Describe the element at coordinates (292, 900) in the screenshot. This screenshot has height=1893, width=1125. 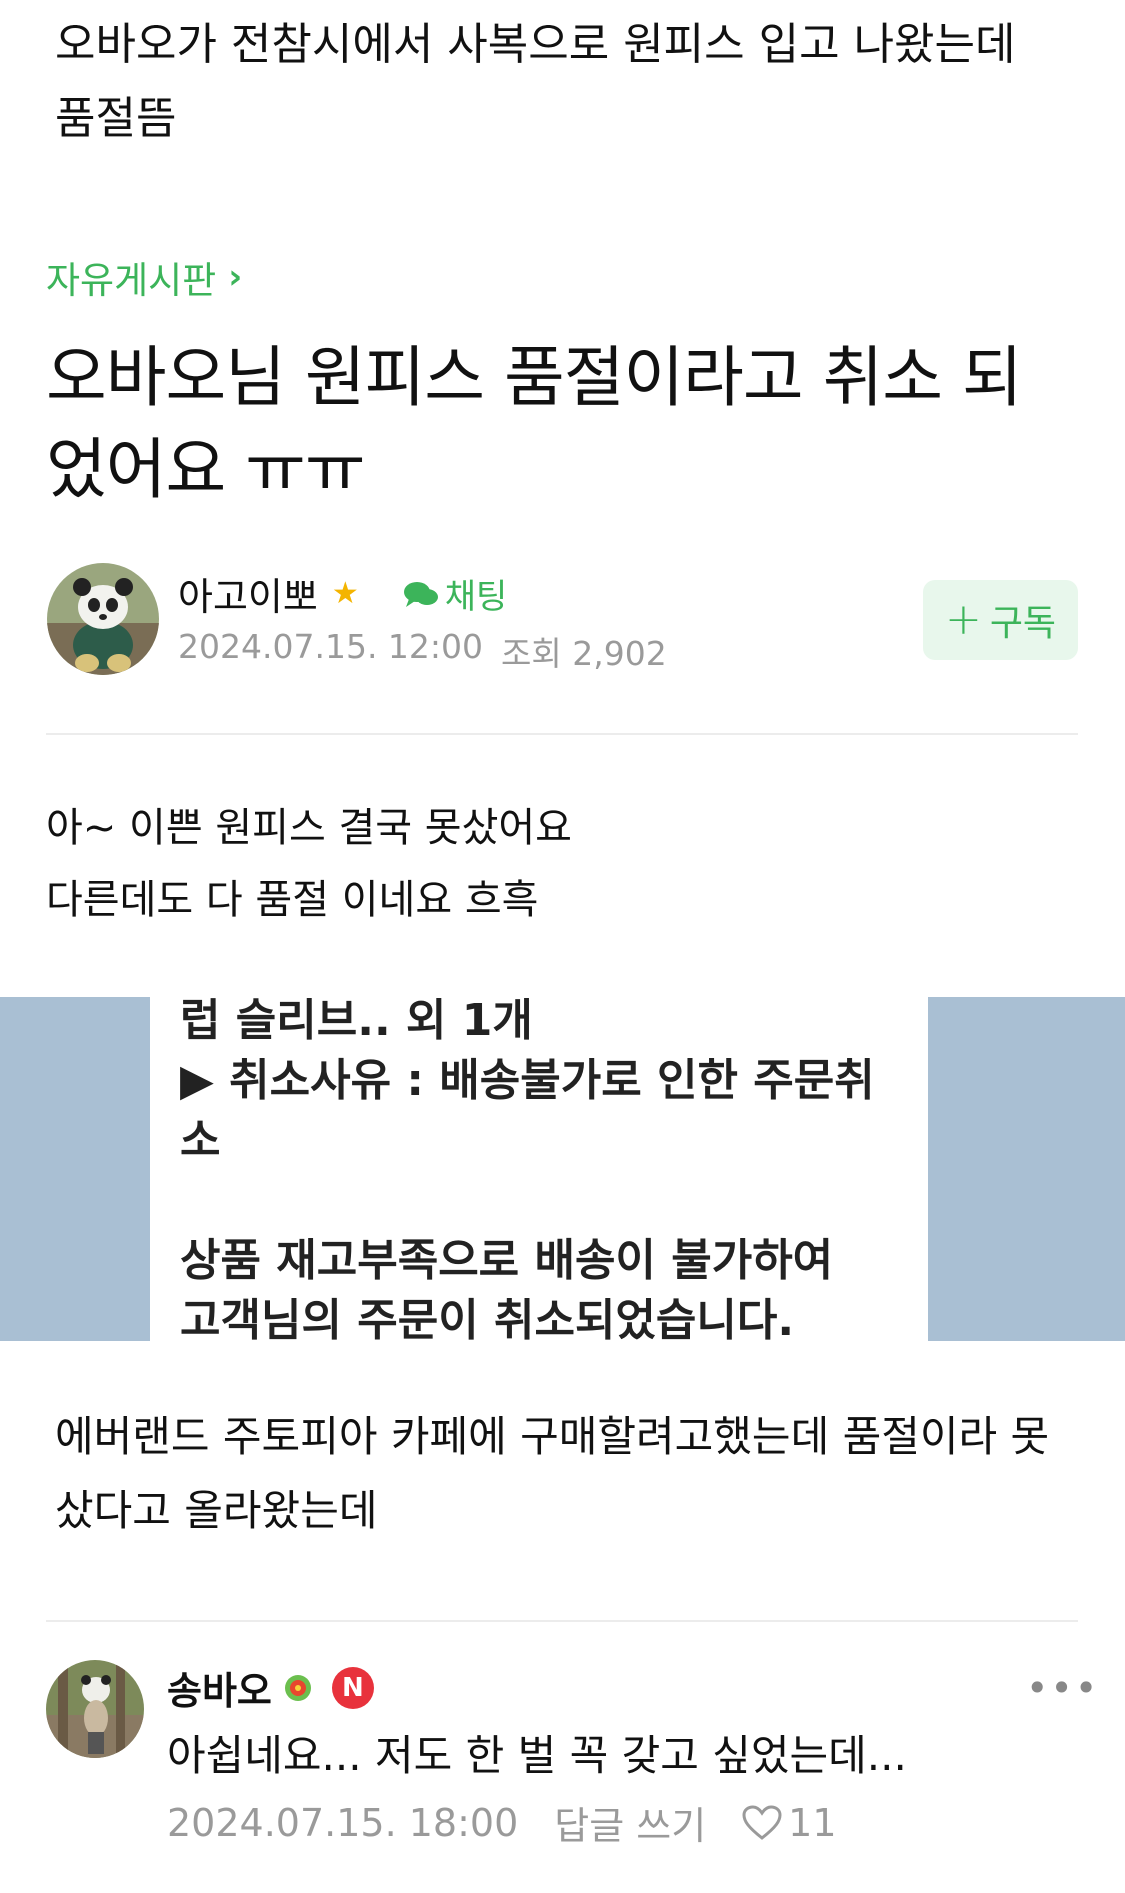
I see `body-line: 다른데도 다 품절 이네요 흐흑` at that location.